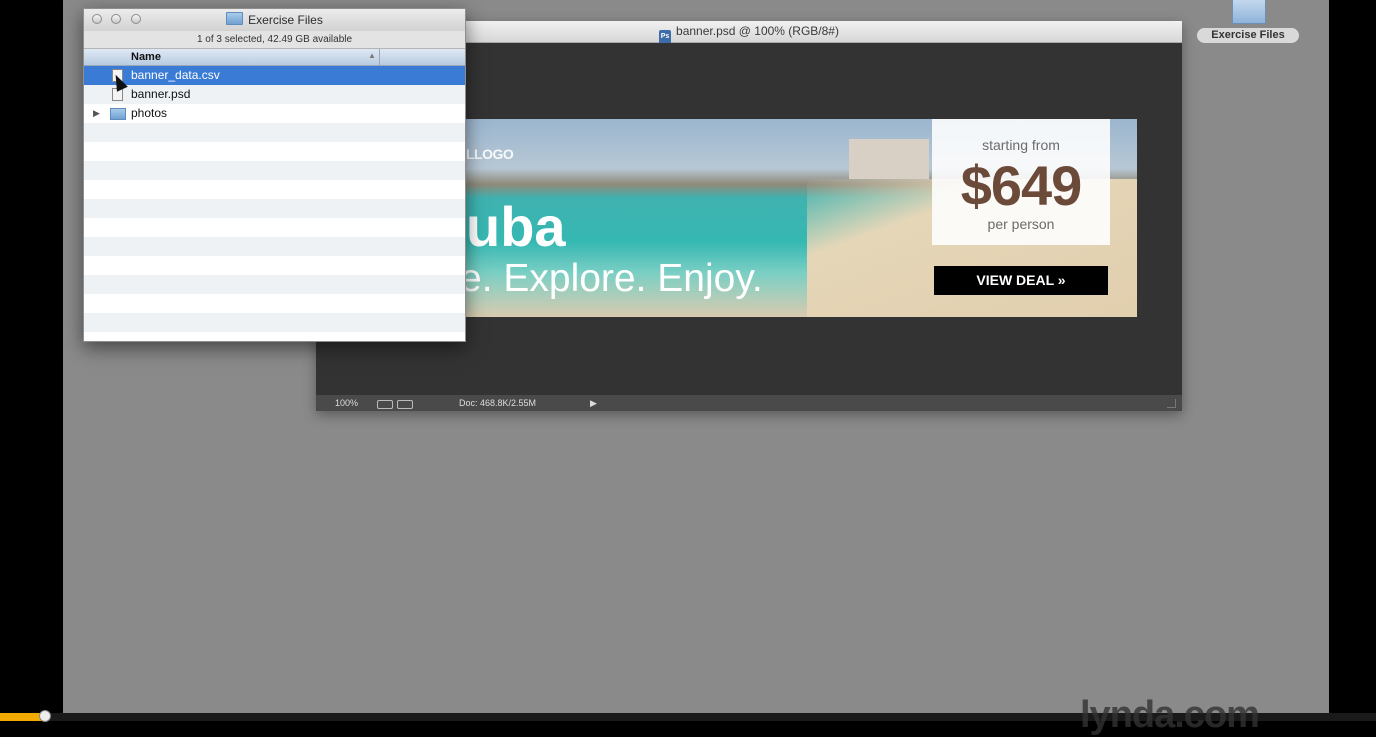 This screenshot has width=1376, height=737. What do you see at coordinates (1170, 715) in the screenshot?
I see `lynda-watermark: lynda.com` at bounding box center [1170, 715].